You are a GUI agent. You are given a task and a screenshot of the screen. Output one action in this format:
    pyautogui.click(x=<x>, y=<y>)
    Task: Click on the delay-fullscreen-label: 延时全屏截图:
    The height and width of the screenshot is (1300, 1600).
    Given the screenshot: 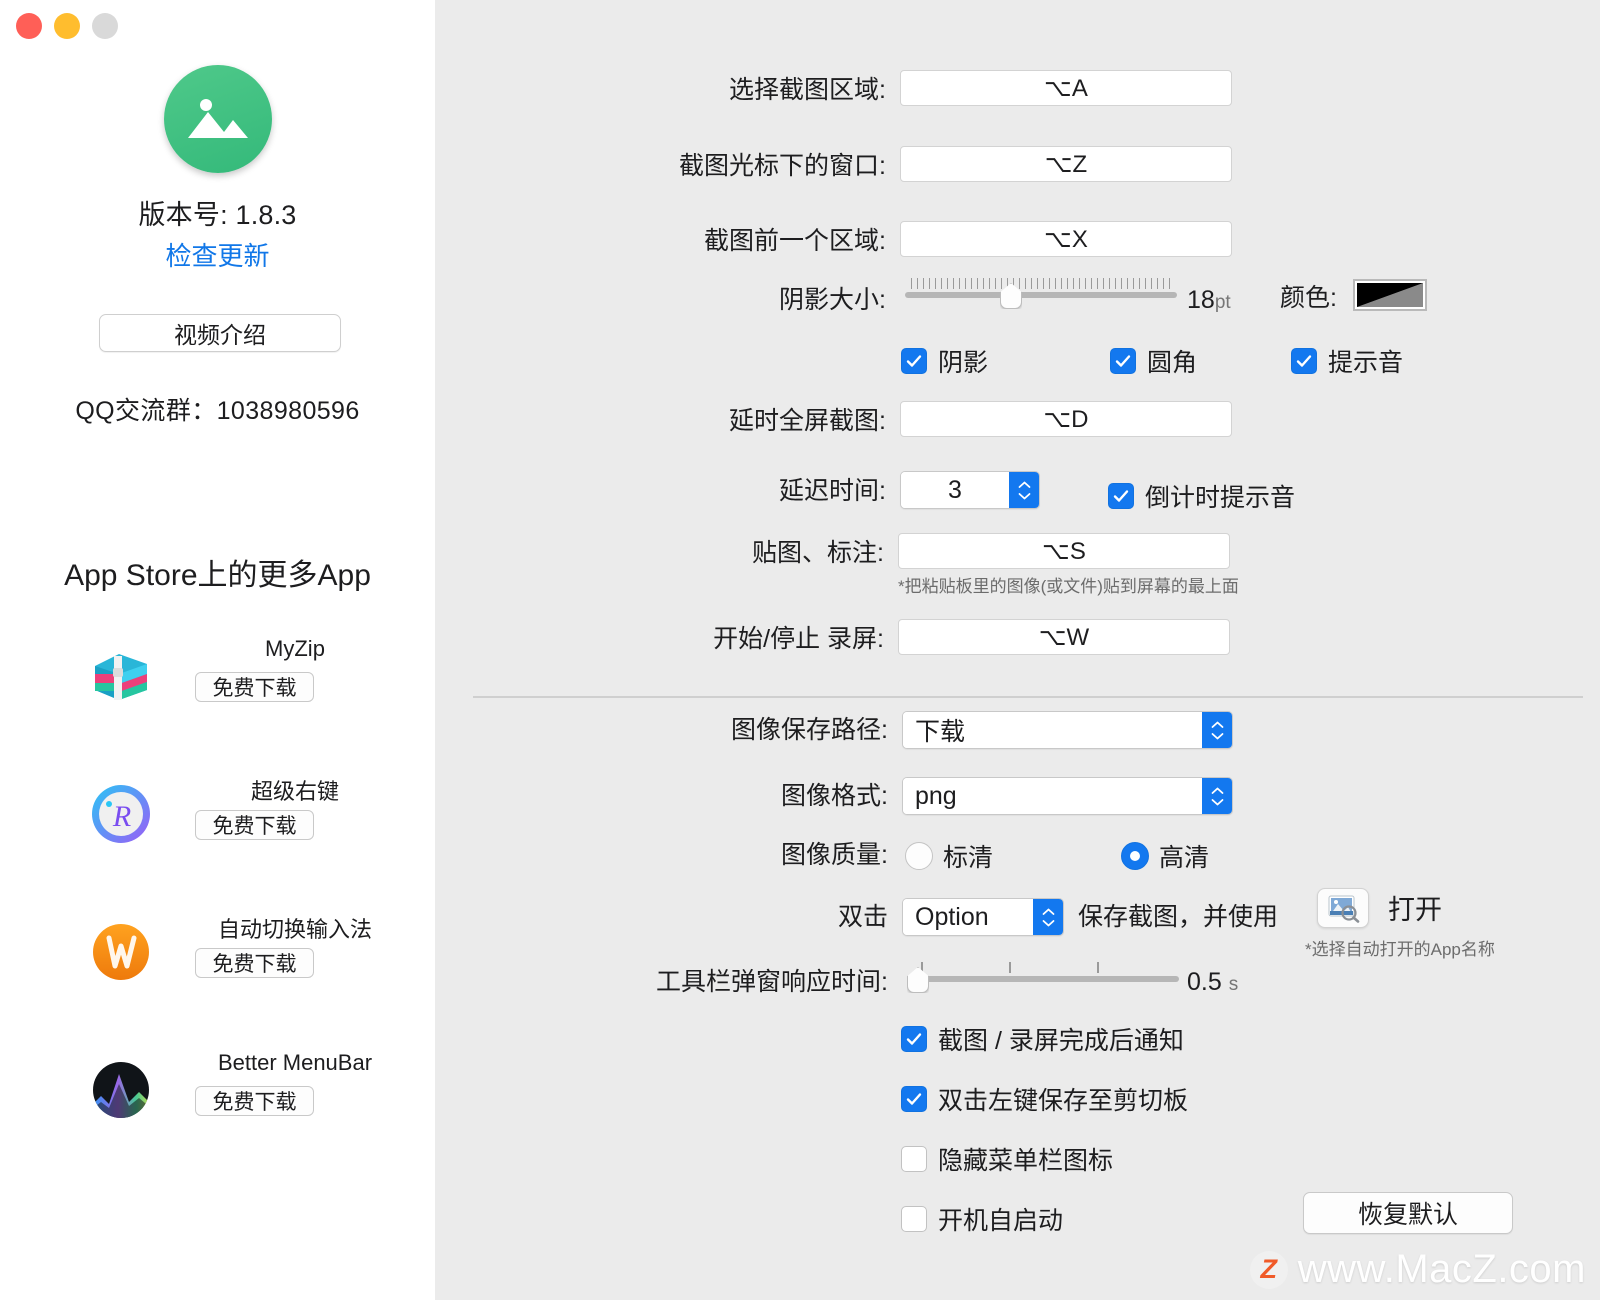 What is the action you would take?
    pyautogui.click(x=807, y=421)
    